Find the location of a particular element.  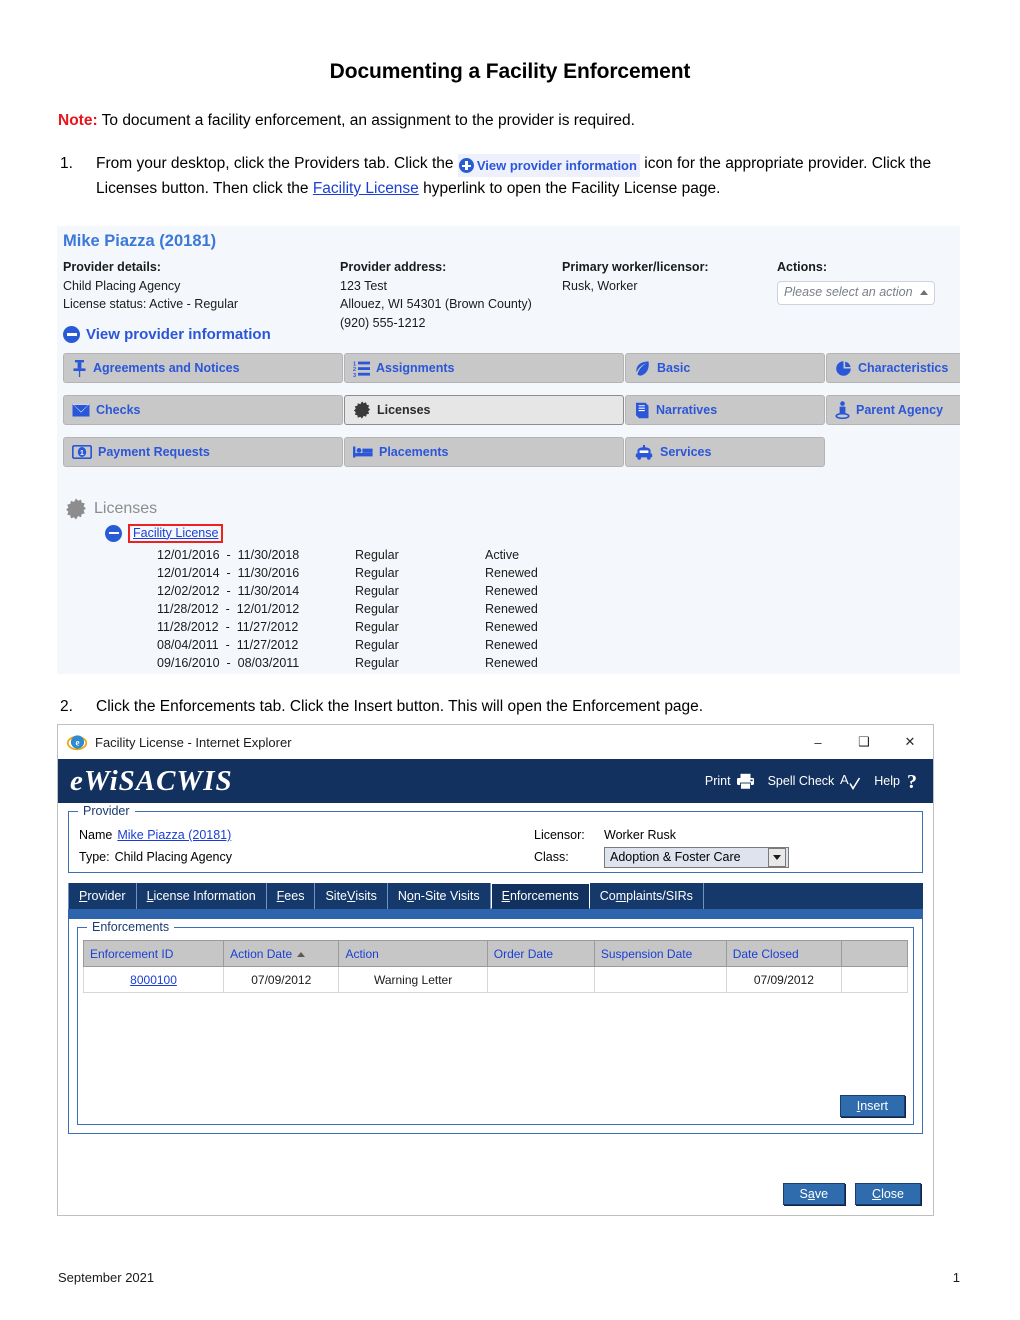

close-button: ✕ is located at coordinates (910, 742).